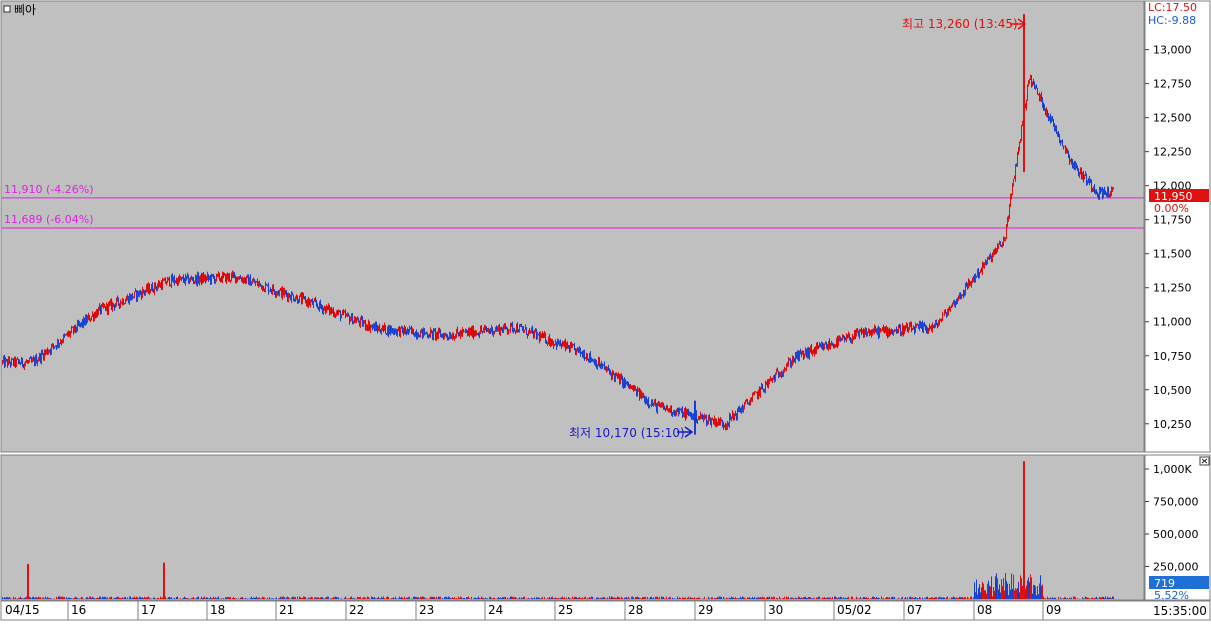 The width and height of the screenshot is (1211, 625). I want to click on ref-line-label: 11,689 (-6.04%), so click(48, 219).